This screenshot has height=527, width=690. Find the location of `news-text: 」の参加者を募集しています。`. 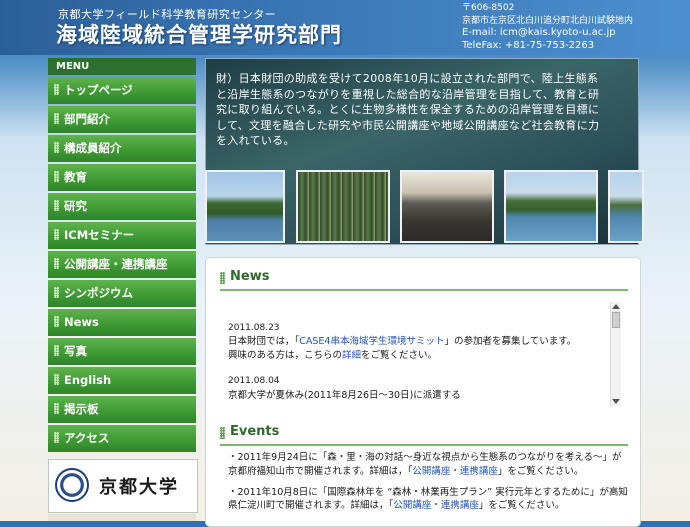

news-text: 」の参加者を募集しています。 is located at coordinates (510, 342).